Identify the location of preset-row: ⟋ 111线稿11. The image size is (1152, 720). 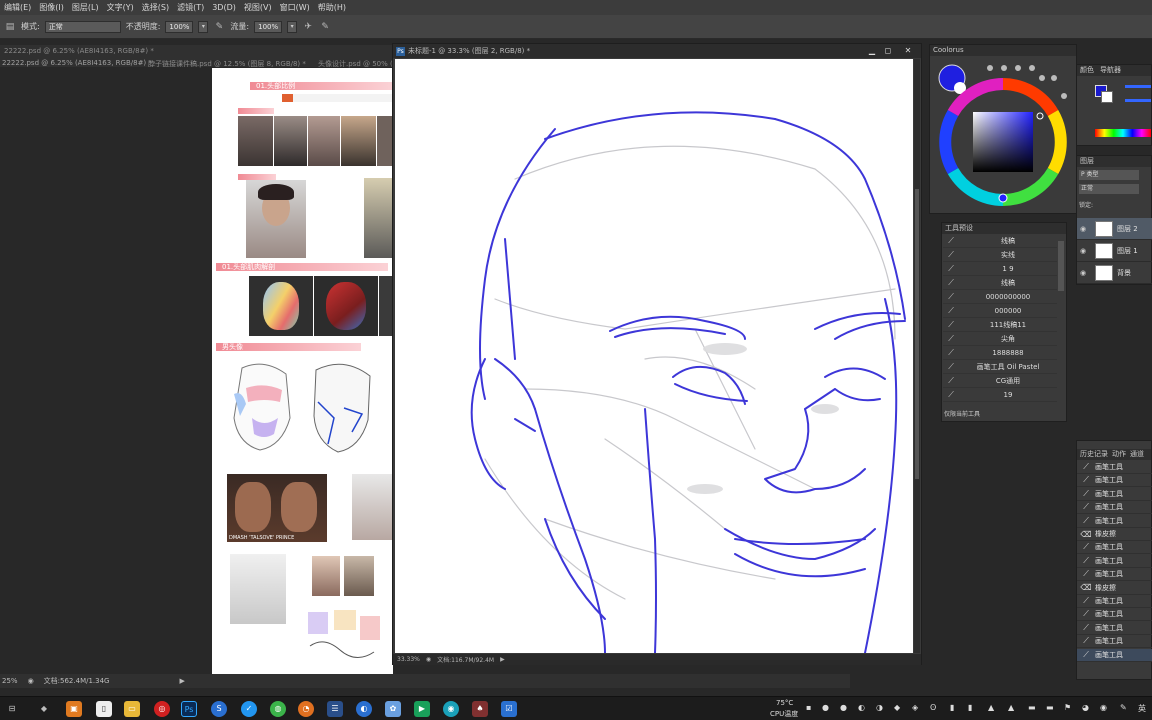
(1000, 325).